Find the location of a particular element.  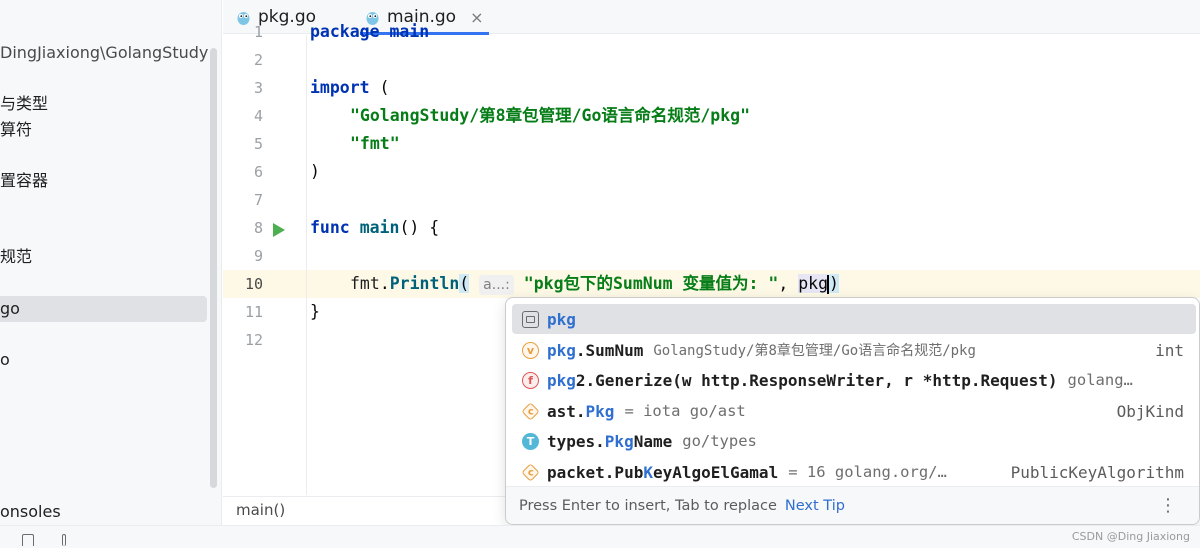

tree-item-selected: go is located at coordinates (103, 309).